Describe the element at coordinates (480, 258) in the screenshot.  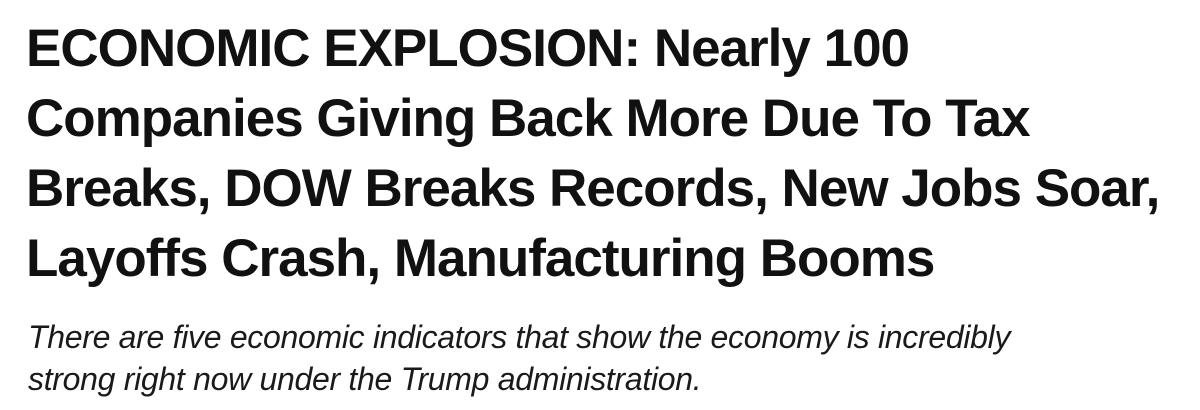
I see `headline-line: Layoffs Crash, Manufacturing Booms` at that location.